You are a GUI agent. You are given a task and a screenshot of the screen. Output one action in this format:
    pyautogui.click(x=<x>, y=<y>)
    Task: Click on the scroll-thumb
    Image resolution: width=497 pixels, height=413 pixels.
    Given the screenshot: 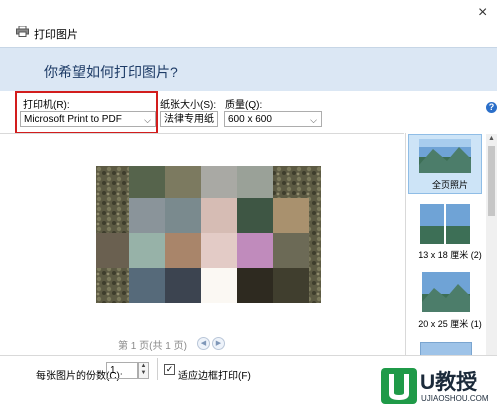 What is the action you would take?
    pyautogui.click(x=491, y=181)
    